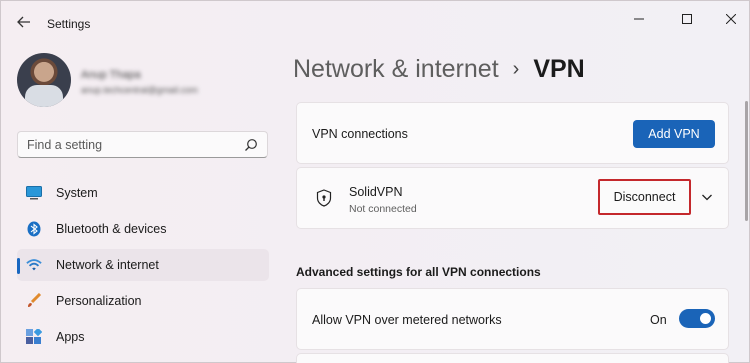  I want to click on maximize-button, so click(687, 19).